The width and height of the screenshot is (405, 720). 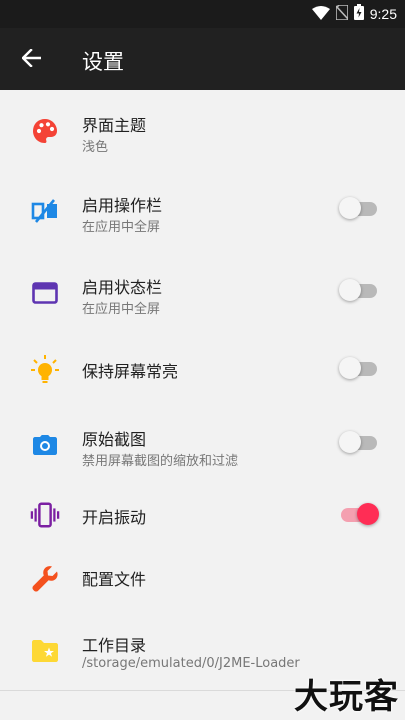 What do you see at coordinates (114, 579) in the screenshot?
I see `setting-title: 配置文件` at bounding box center [114, 579].